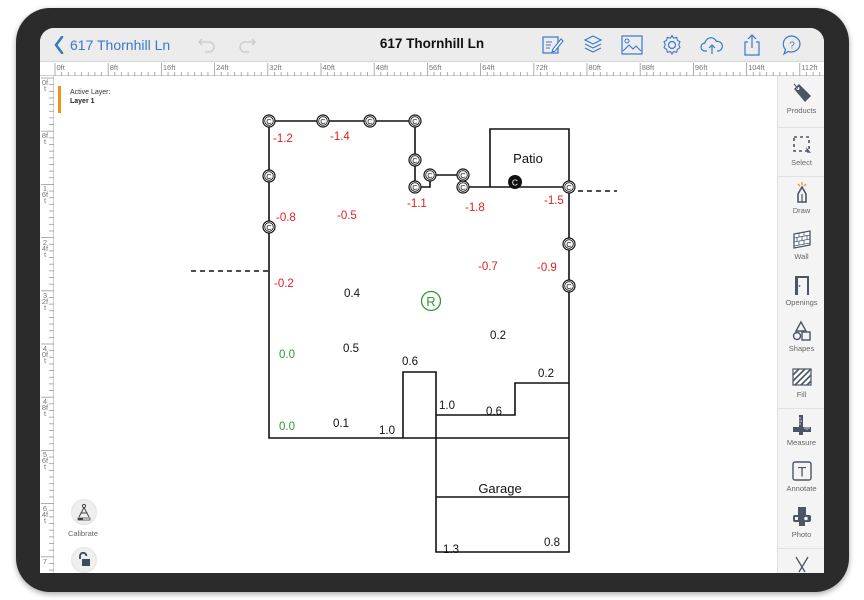 This screenshot has width=864, height=600. I want to click on top-toolbar: 617 Thornhill Ln 617 Thornhill Ln ?, so click(432, 45).